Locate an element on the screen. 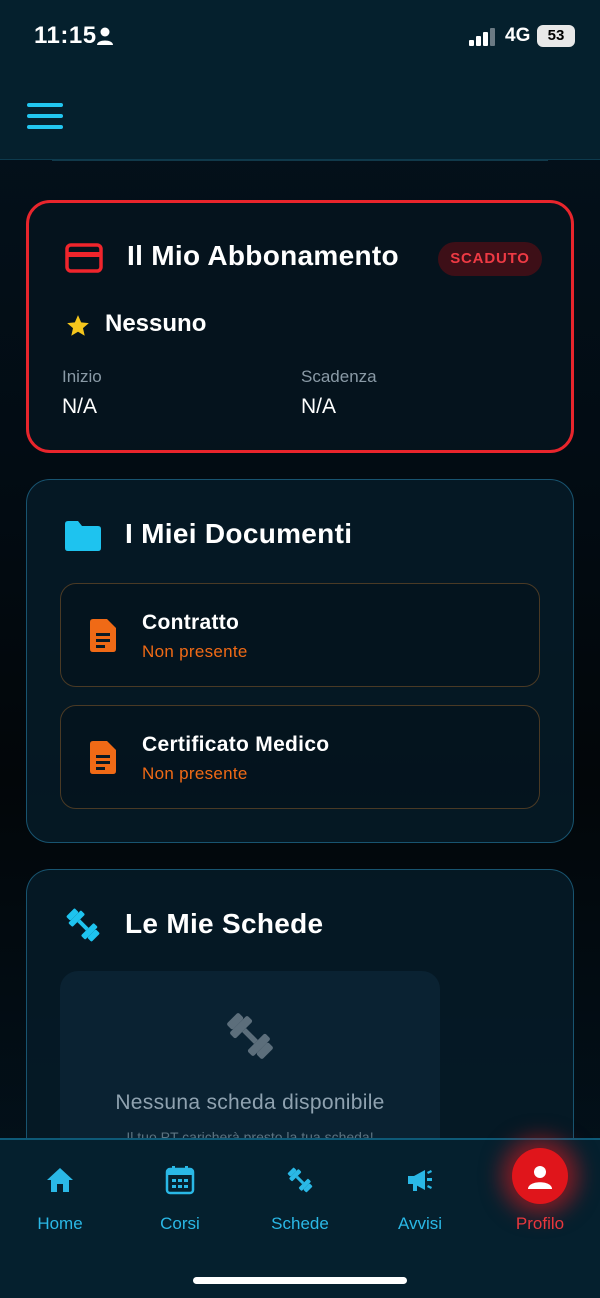 The height and width of the screenshot is (1298, 600). app-header: 11:15 4G 53 is located at coordinates (300, 80).